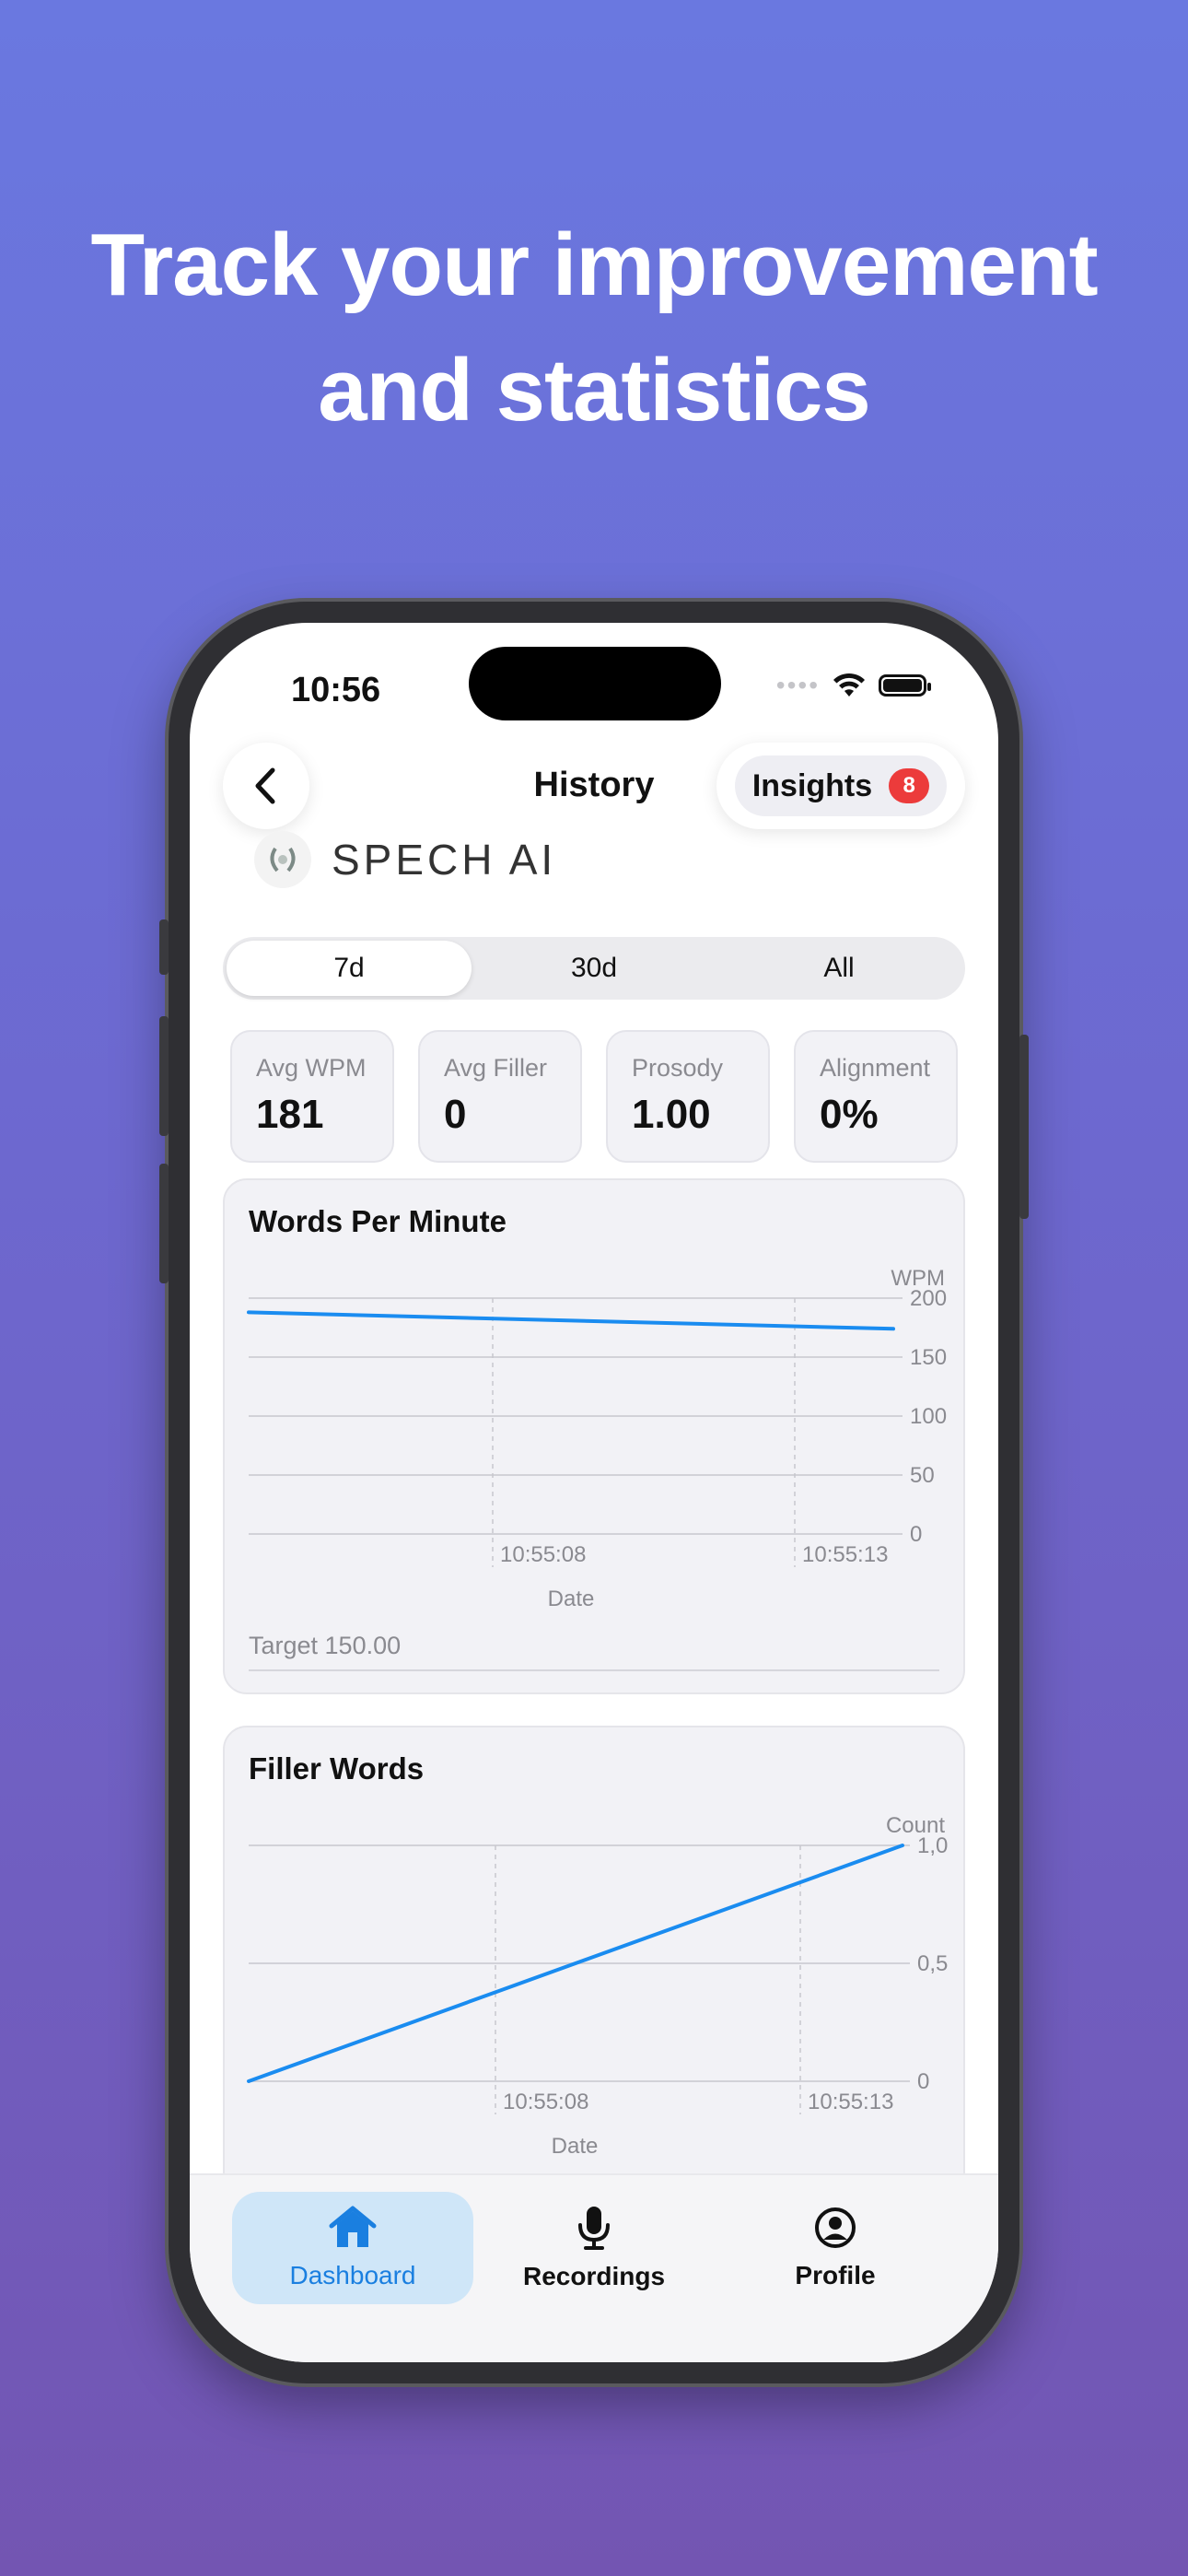 The image size is (1188, 2576). Describe the element at coordinates (595, 683) in the screenshot. I see `dynamic-island` at that location.